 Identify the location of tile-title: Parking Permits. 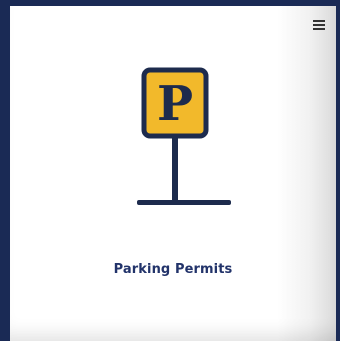
(173, 269).